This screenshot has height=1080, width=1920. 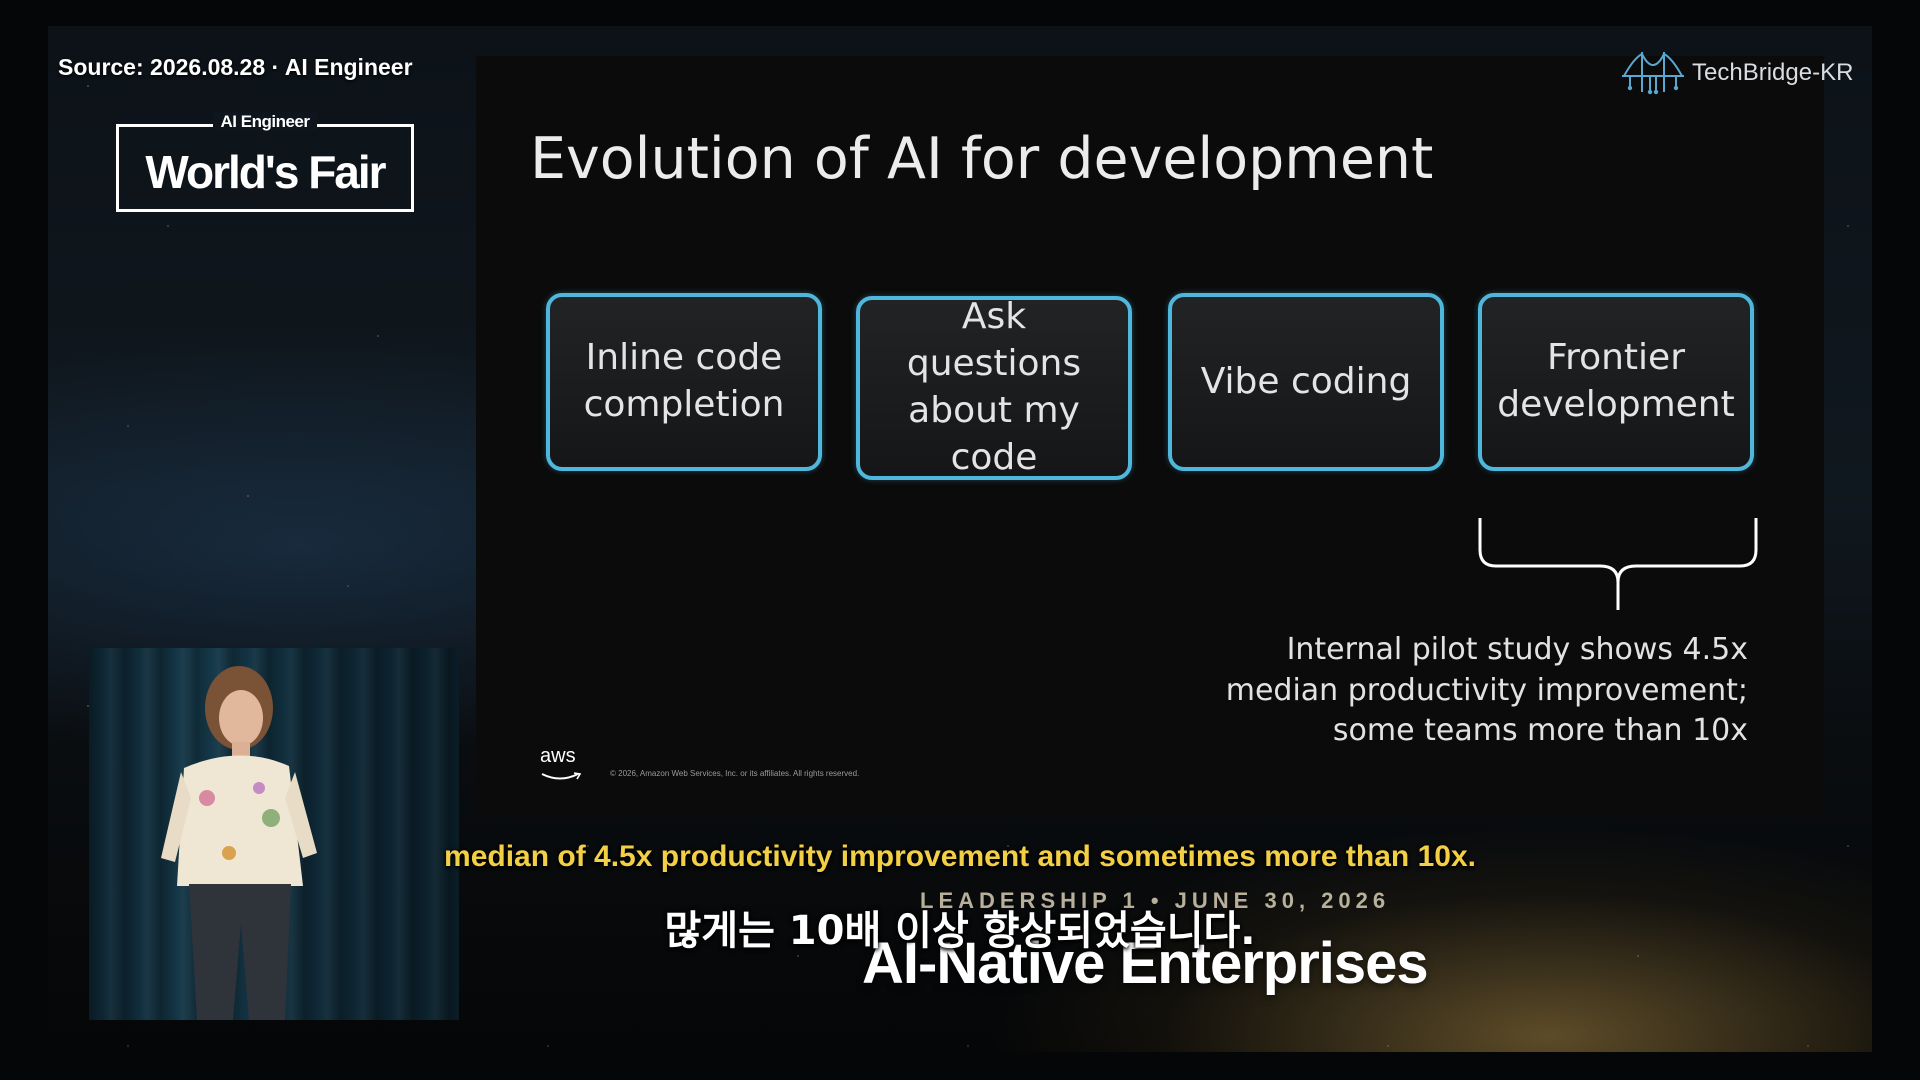 What do you see at coordinates (960, 931) in the screenshot?
I see `subtitle-korean: 많게는 10배 이상 향상되었습니다.` at bounding box center [960, 931].